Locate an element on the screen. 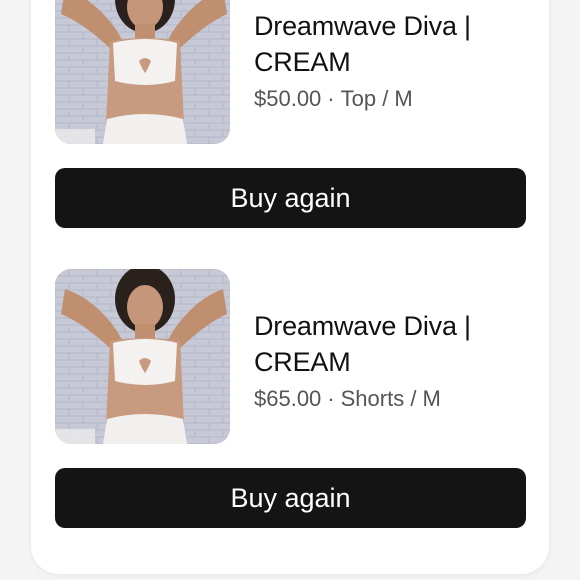  product-meta: $50.00 · Top / M is located at coordinates (394, 99).